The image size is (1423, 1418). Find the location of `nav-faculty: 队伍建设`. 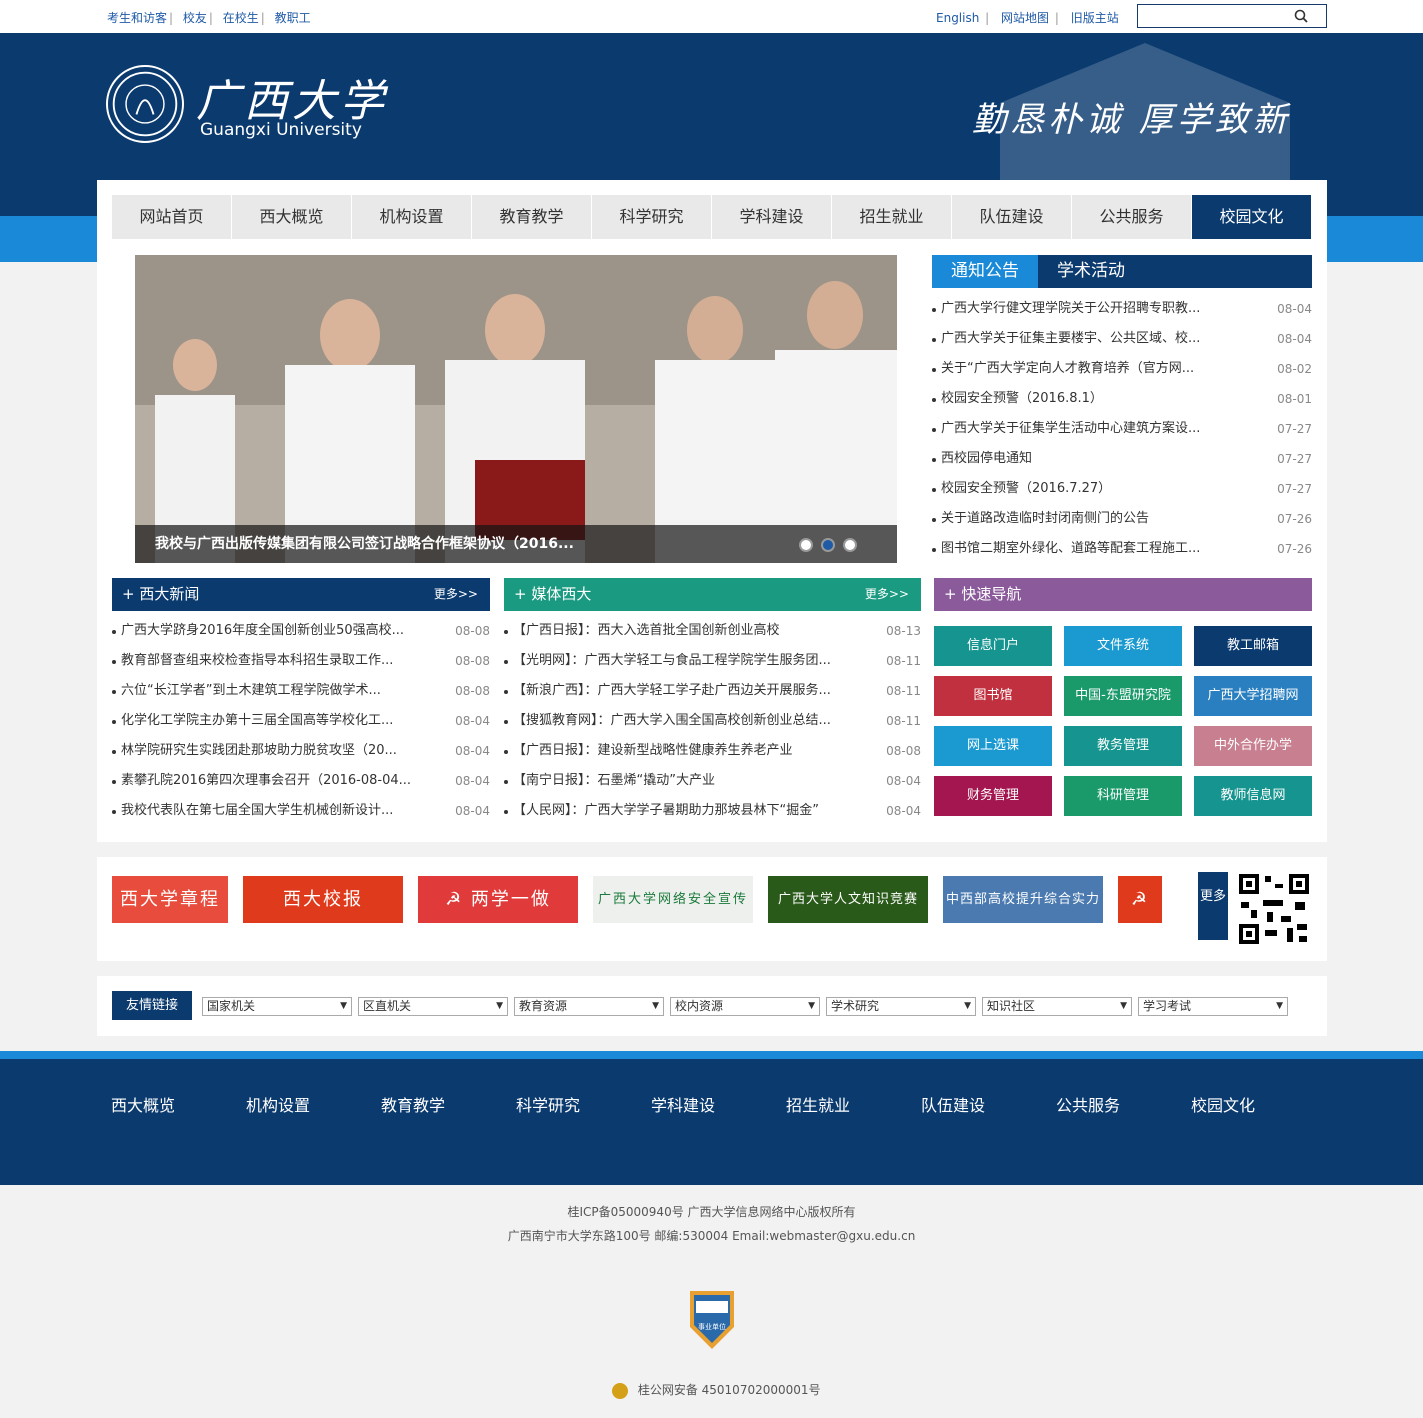

nav-faculty: 队伍建设 is located at coordinates (1012, 217).